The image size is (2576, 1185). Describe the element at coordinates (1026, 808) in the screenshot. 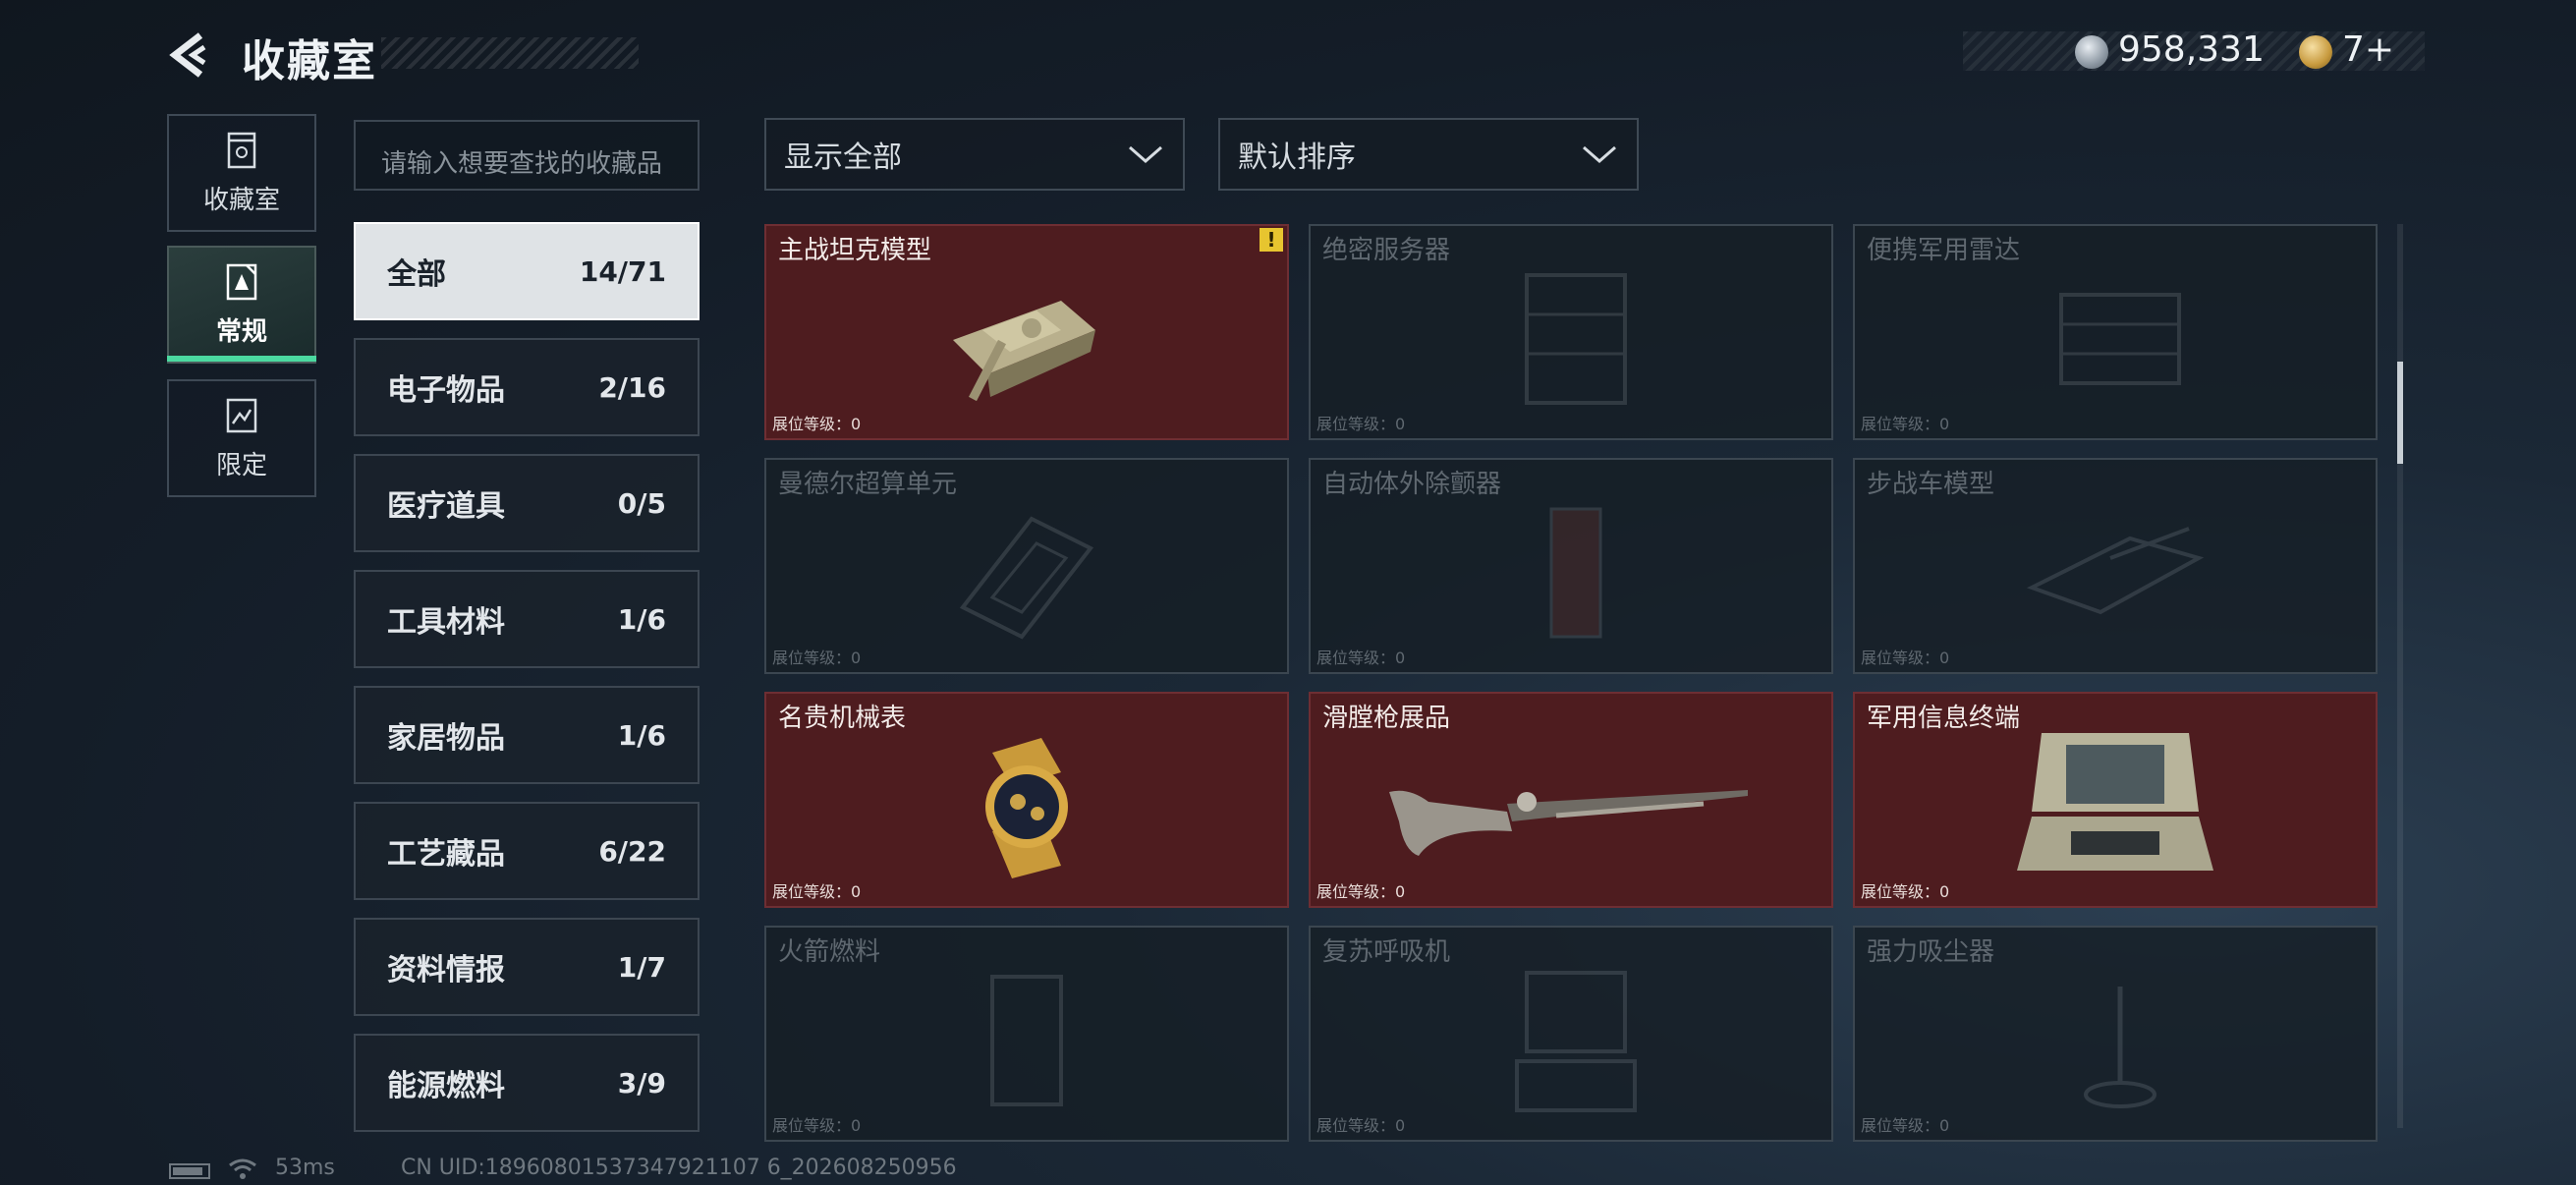

I see `watch-icon` at that location.